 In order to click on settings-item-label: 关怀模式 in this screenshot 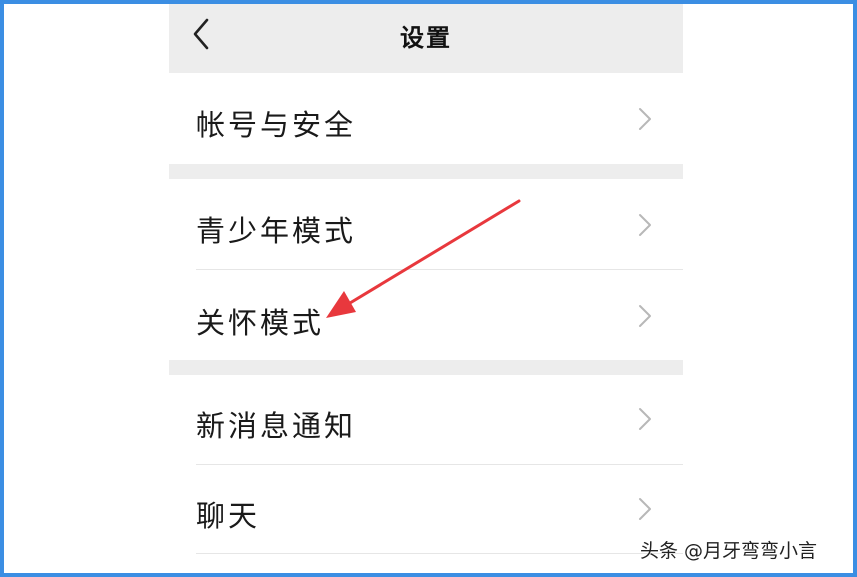, I will do `click(260, 323)`.